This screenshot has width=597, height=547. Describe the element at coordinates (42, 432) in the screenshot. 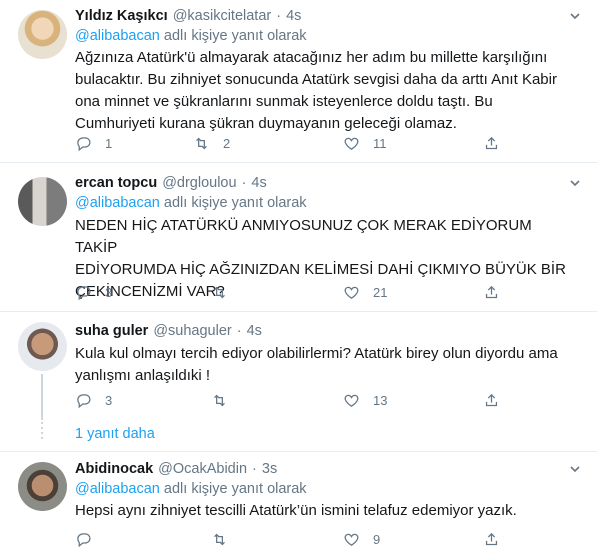

I see `thread-dots` at that location.